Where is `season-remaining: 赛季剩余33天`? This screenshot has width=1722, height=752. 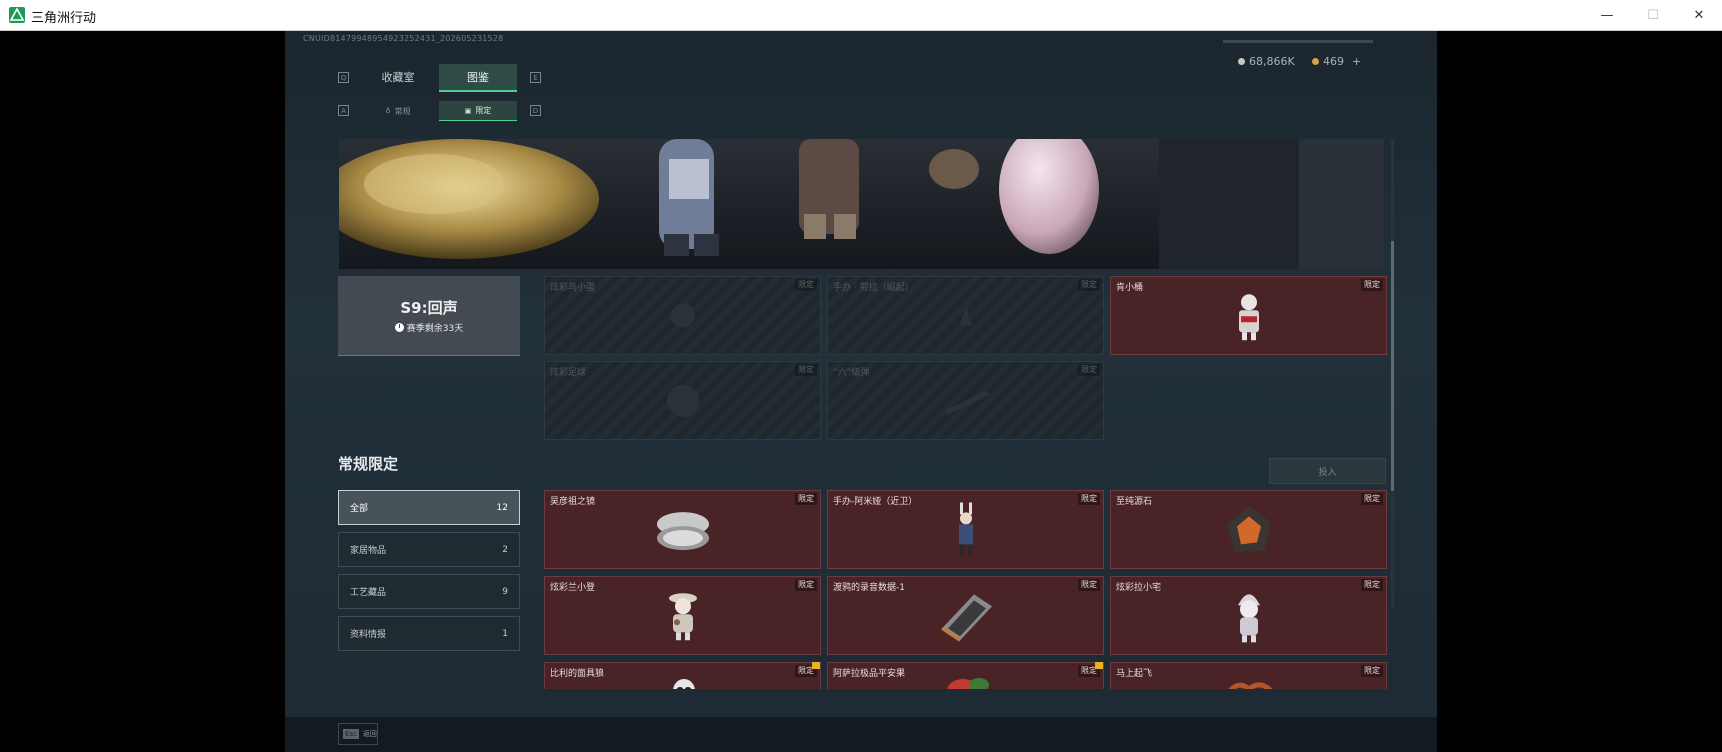 season-remaining: 赛季剩余33天 is located at coordinates (429, 327).